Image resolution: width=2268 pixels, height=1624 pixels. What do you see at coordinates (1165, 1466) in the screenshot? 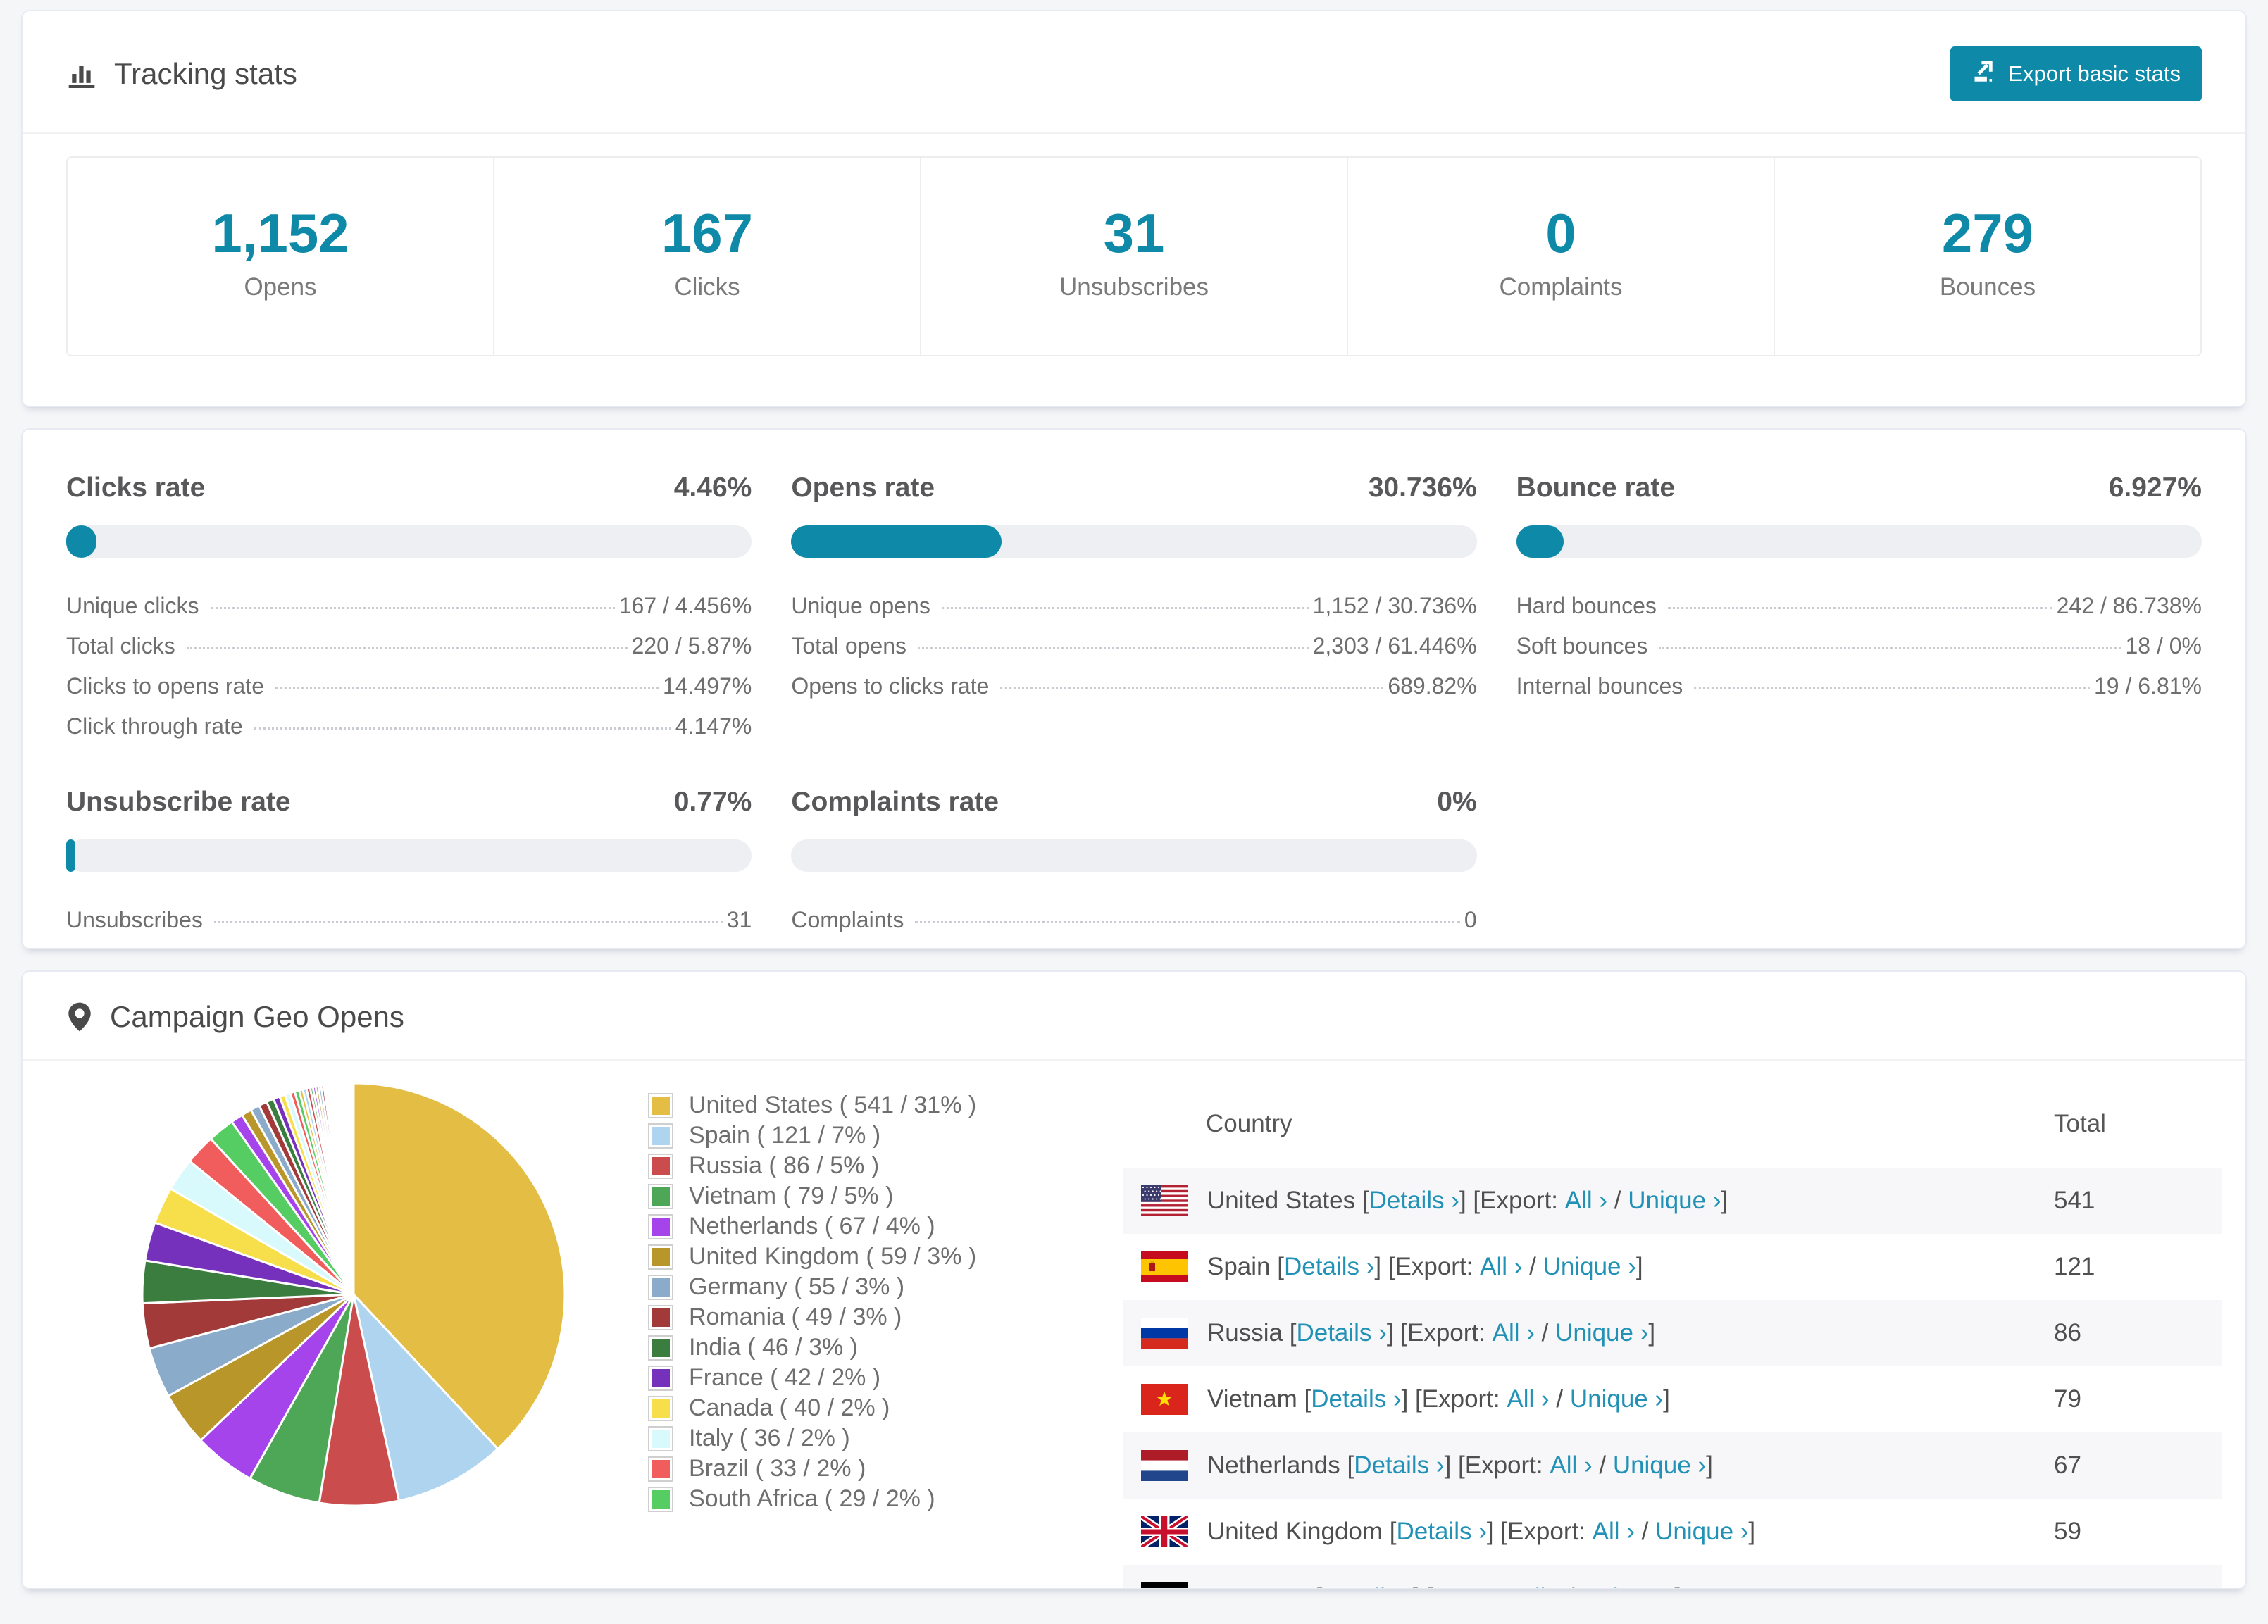
I see `flag-icon-nl` at bounding box center [1165, 1466].